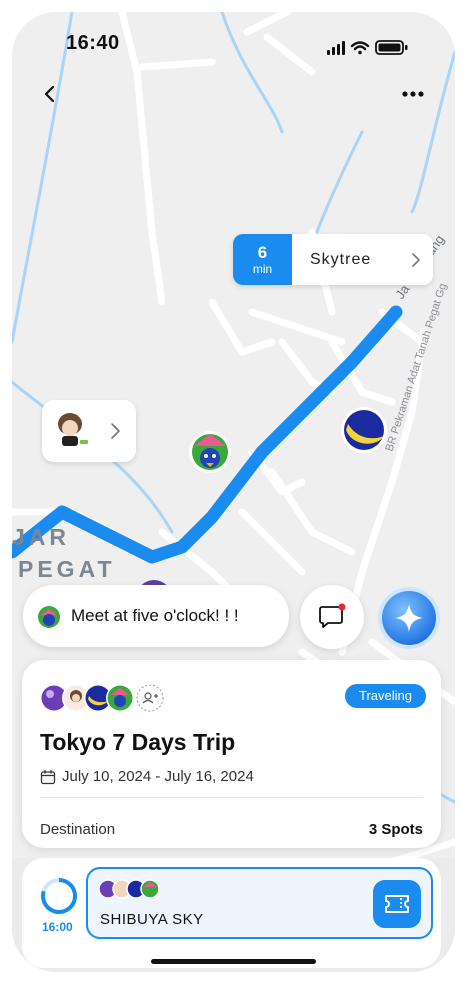  I want to click on ticket-icon, so click(397, 904).